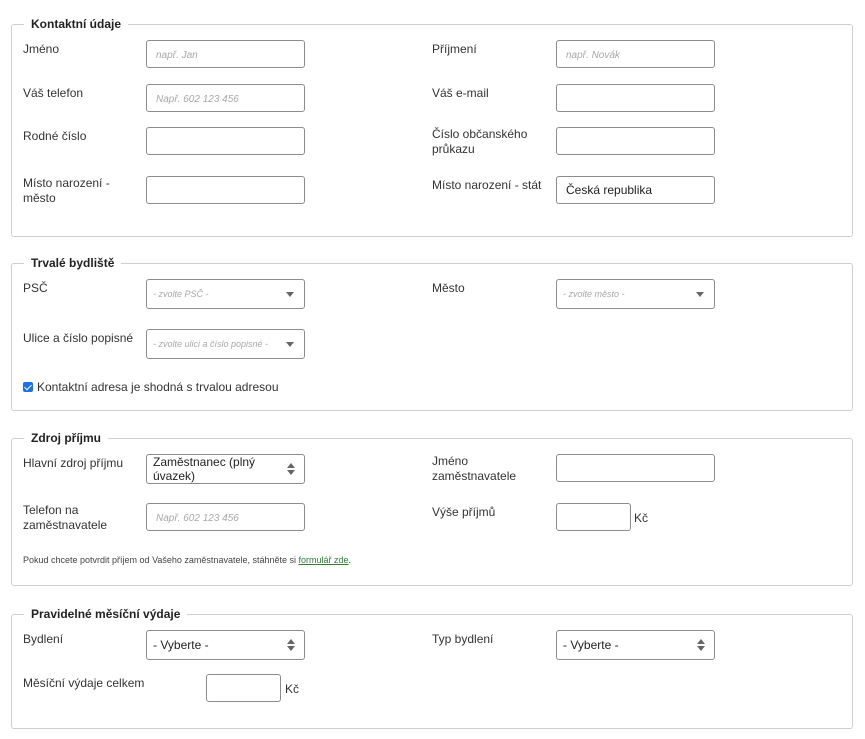 This screenshot has width=865, height=739. I want to click on phone-input, so click(225, 98).